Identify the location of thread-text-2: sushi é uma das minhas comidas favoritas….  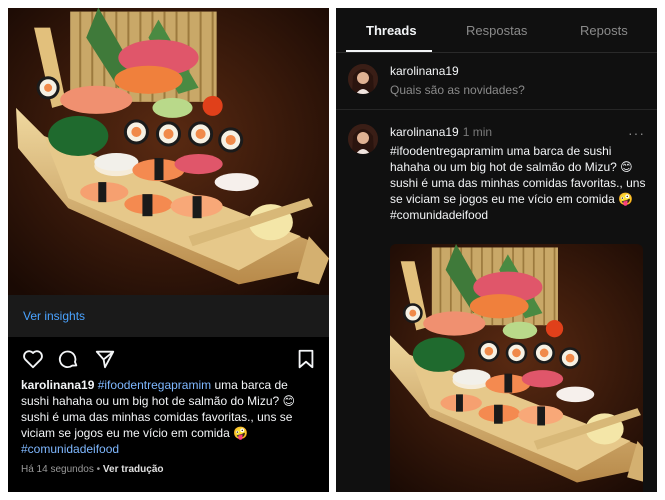
(518, 191).